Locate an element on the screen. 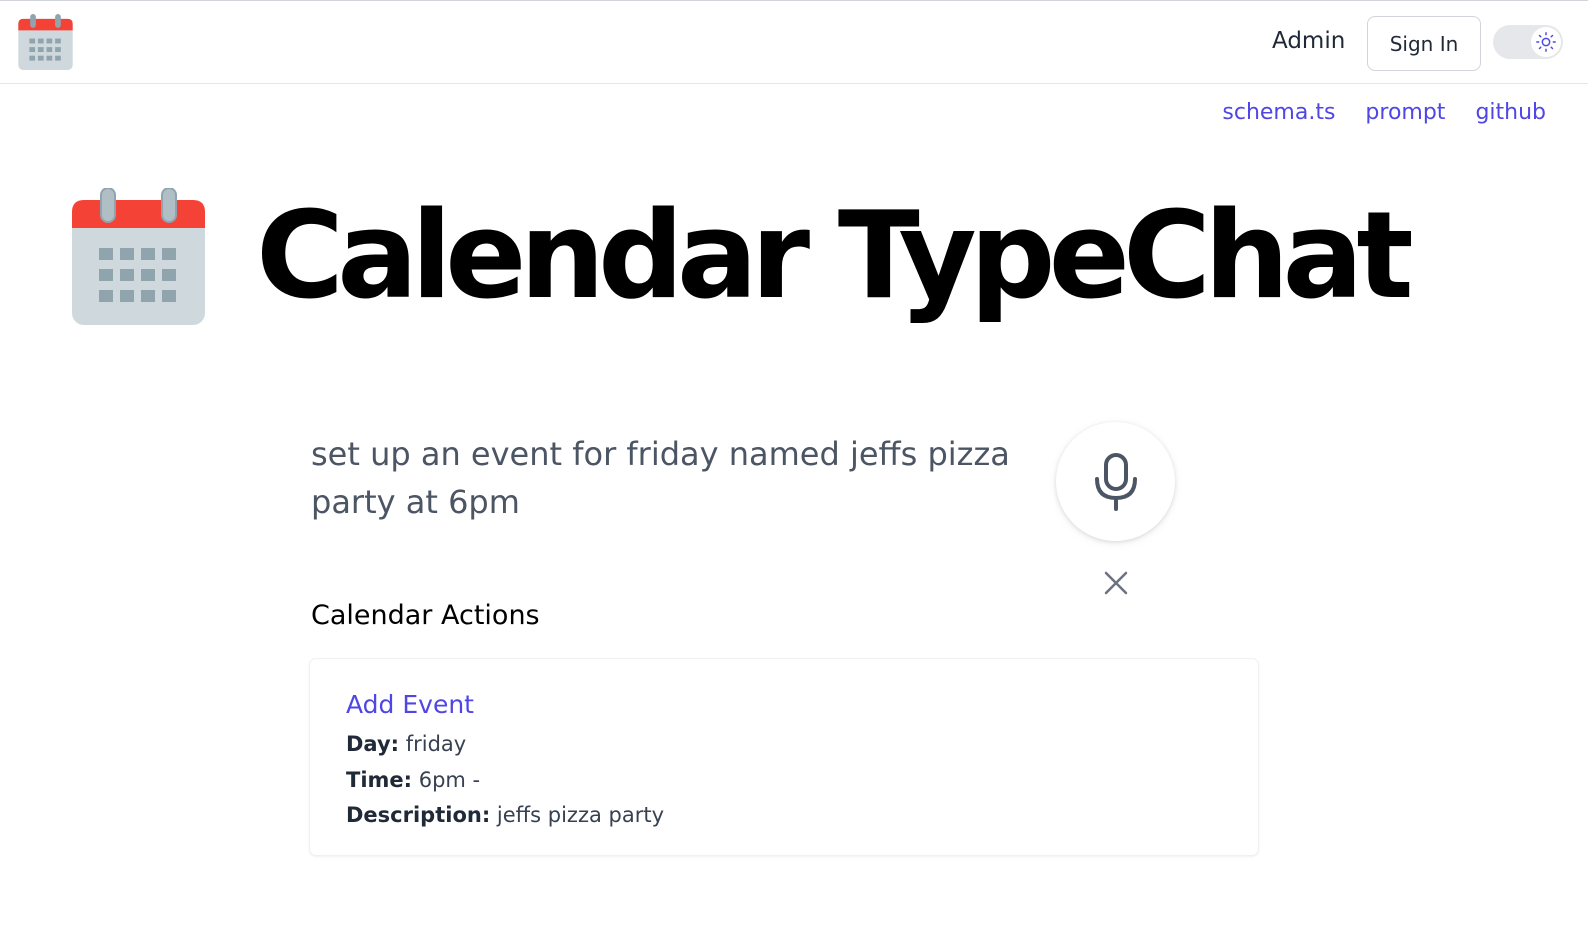 This screenshot has width=1588, height=935. theme-toggle is located at coordinates (1528, 42).